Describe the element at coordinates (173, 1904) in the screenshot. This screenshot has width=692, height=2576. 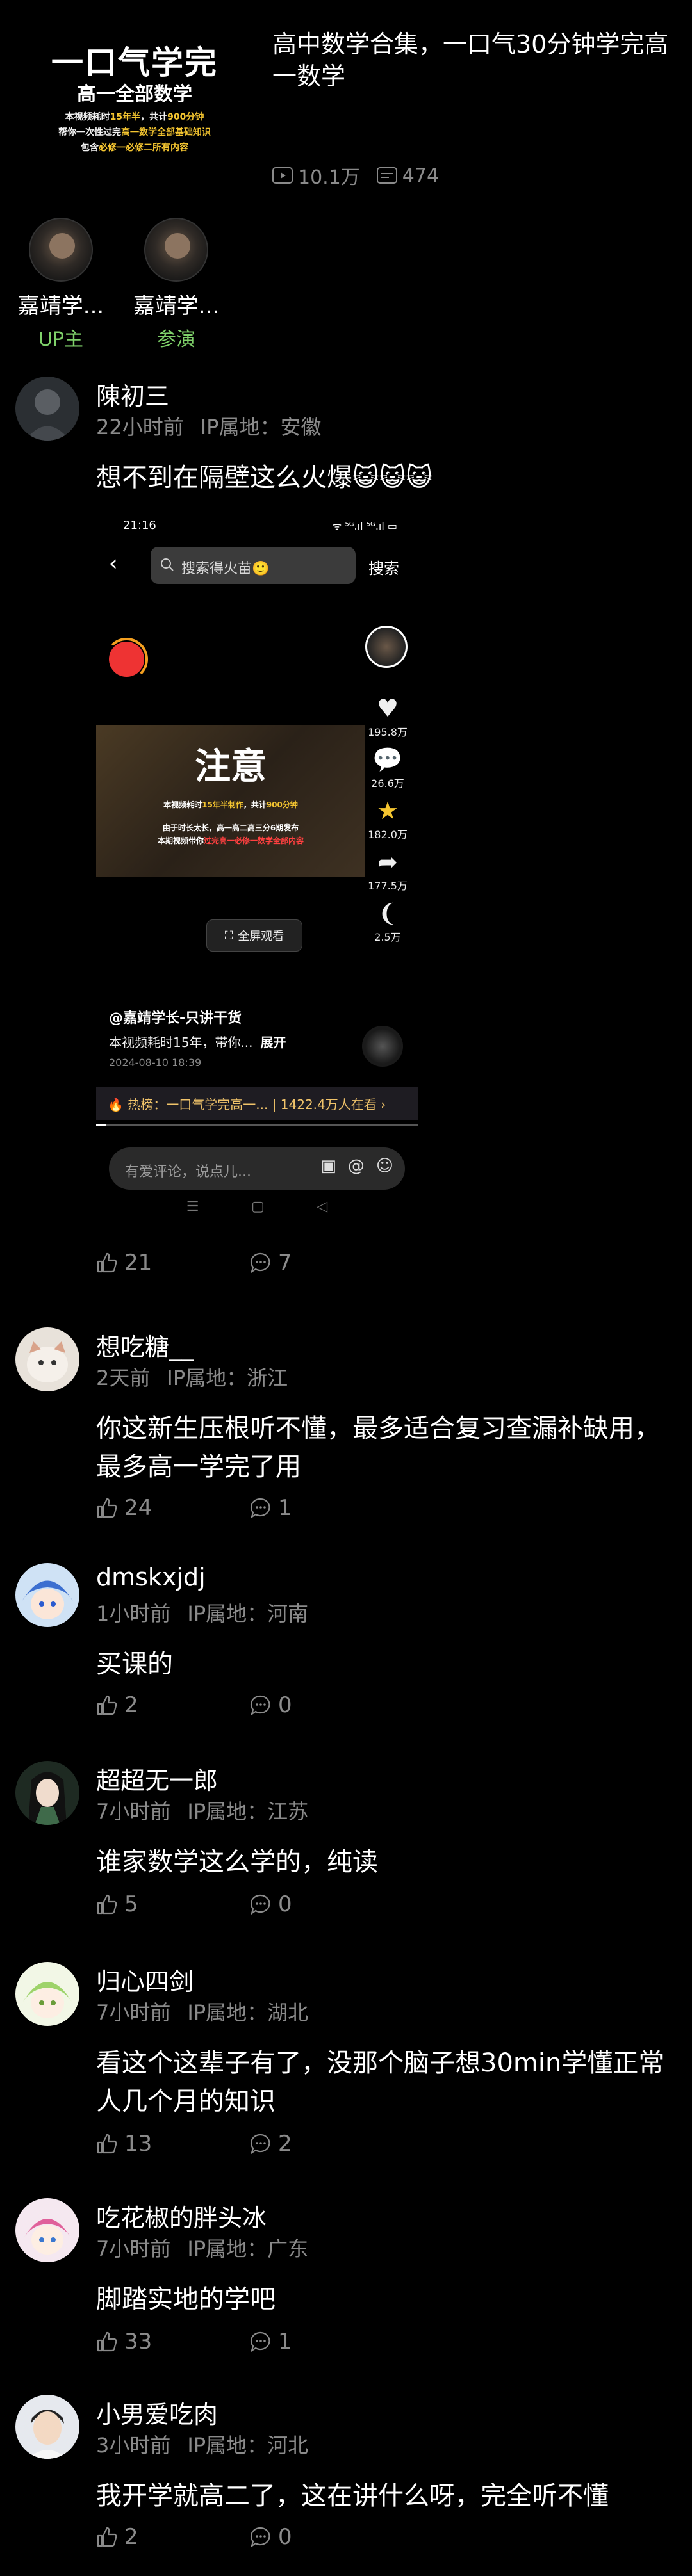
I see `like-button: 5` at that location.